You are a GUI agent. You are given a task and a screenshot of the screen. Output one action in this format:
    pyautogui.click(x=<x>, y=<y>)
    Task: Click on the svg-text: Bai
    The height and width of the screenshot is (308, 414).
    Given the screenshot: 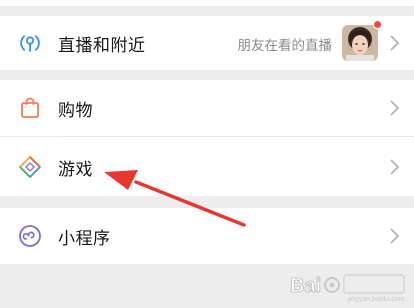 What is the action you would take?
    pyautogui.click(x=305, y=286)
    